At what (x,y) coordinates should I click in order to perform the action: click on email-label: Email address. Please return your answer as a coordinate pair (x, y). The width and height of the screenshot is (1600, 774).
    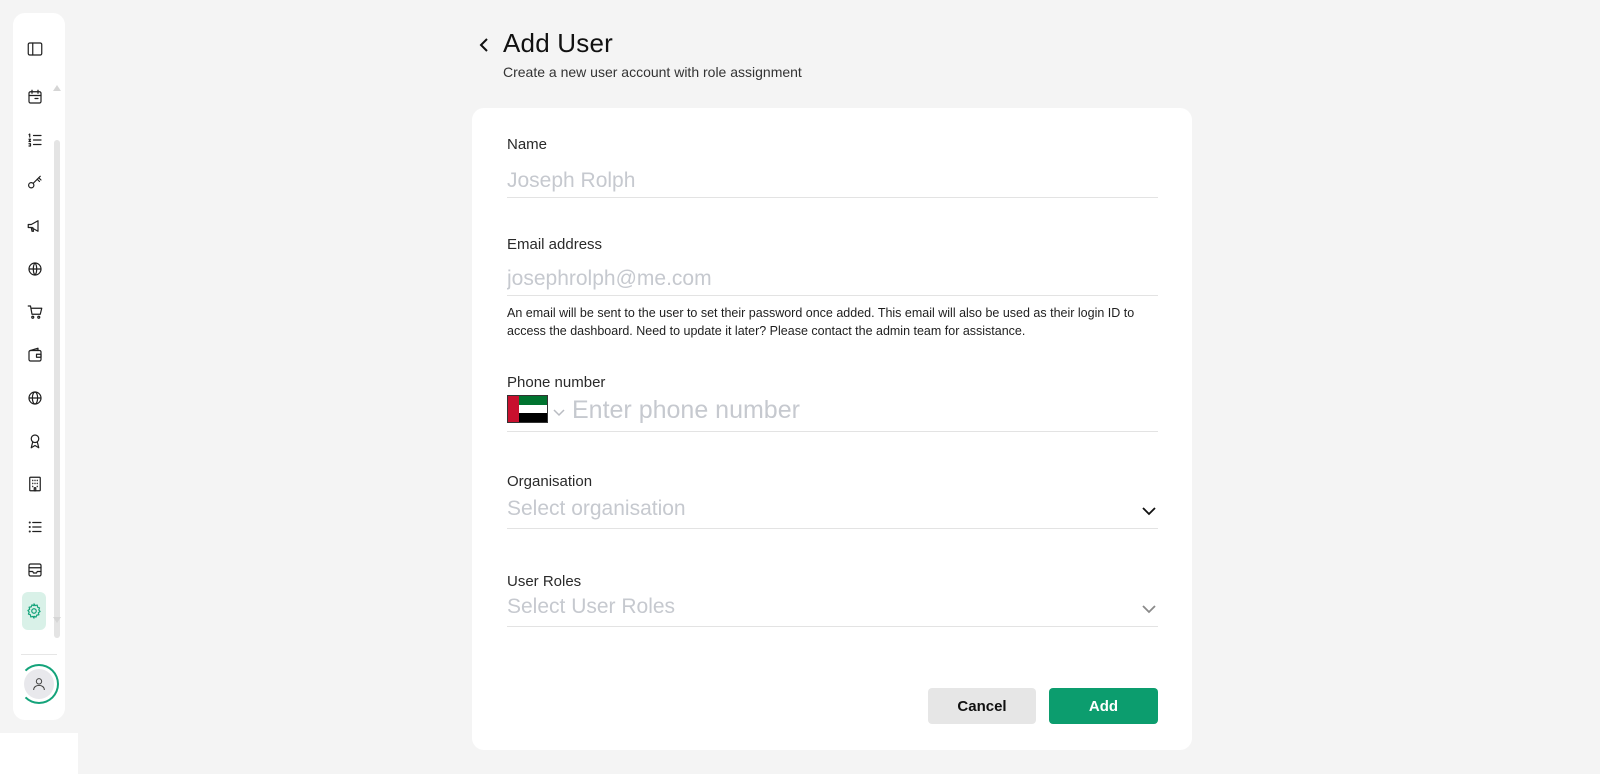
    Looking at the image, I should click on (555, 244).